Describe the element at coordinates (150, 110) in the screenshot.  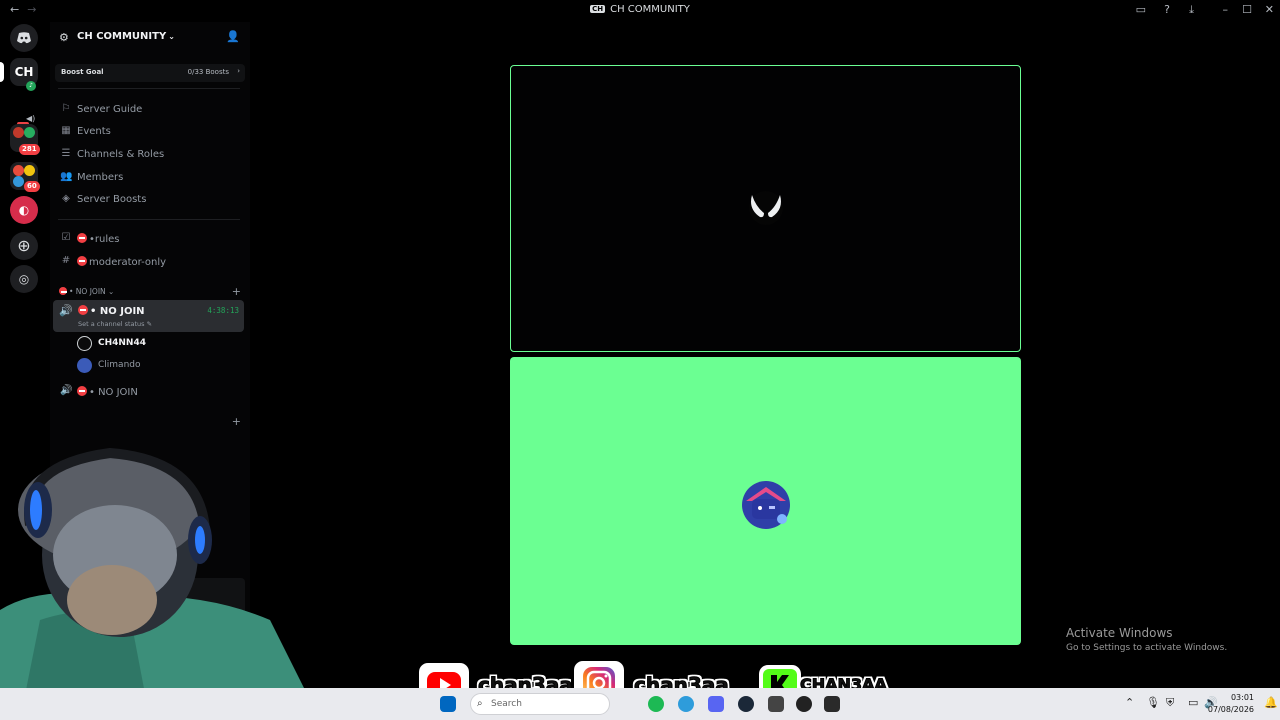
I see `nav-server-guide: ⚐ Server Guide` at that location.